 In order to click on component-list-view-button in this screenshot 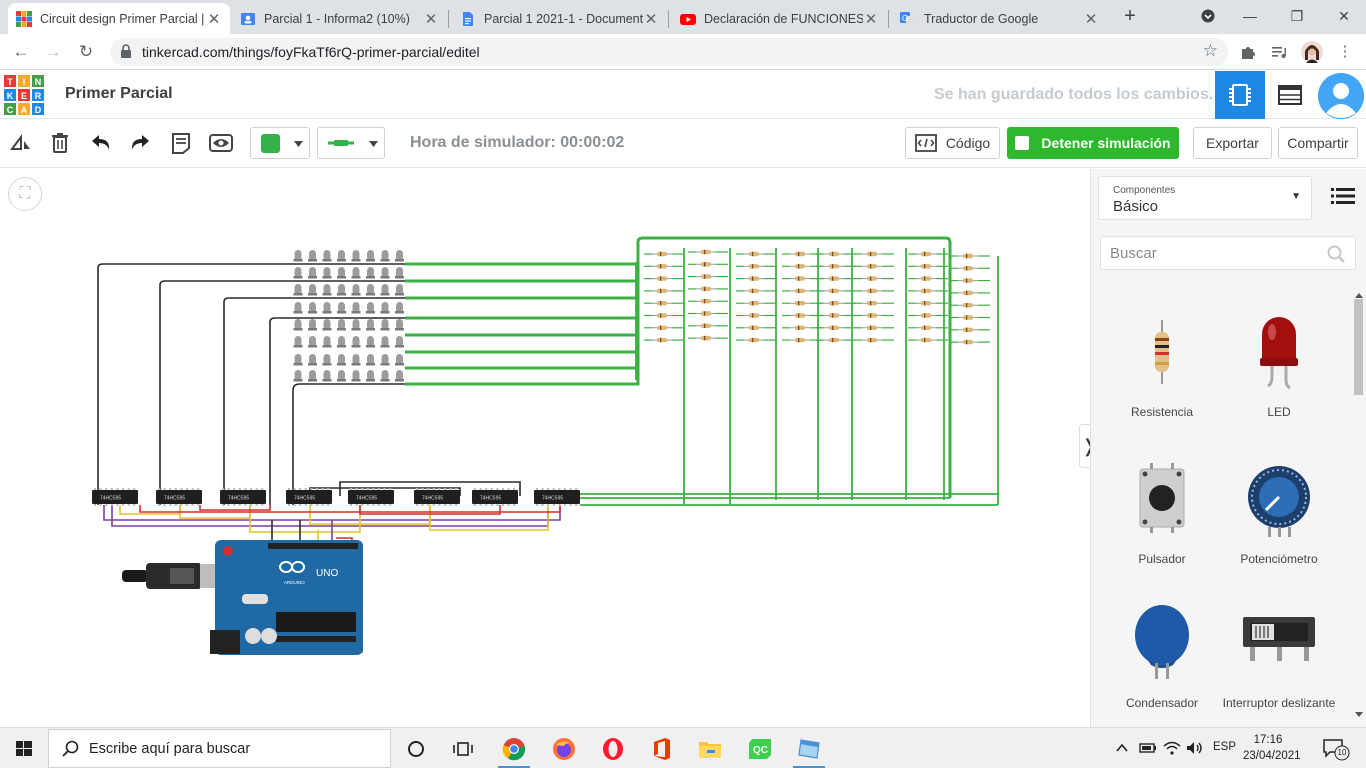, I will do `click(1290, 95)`.